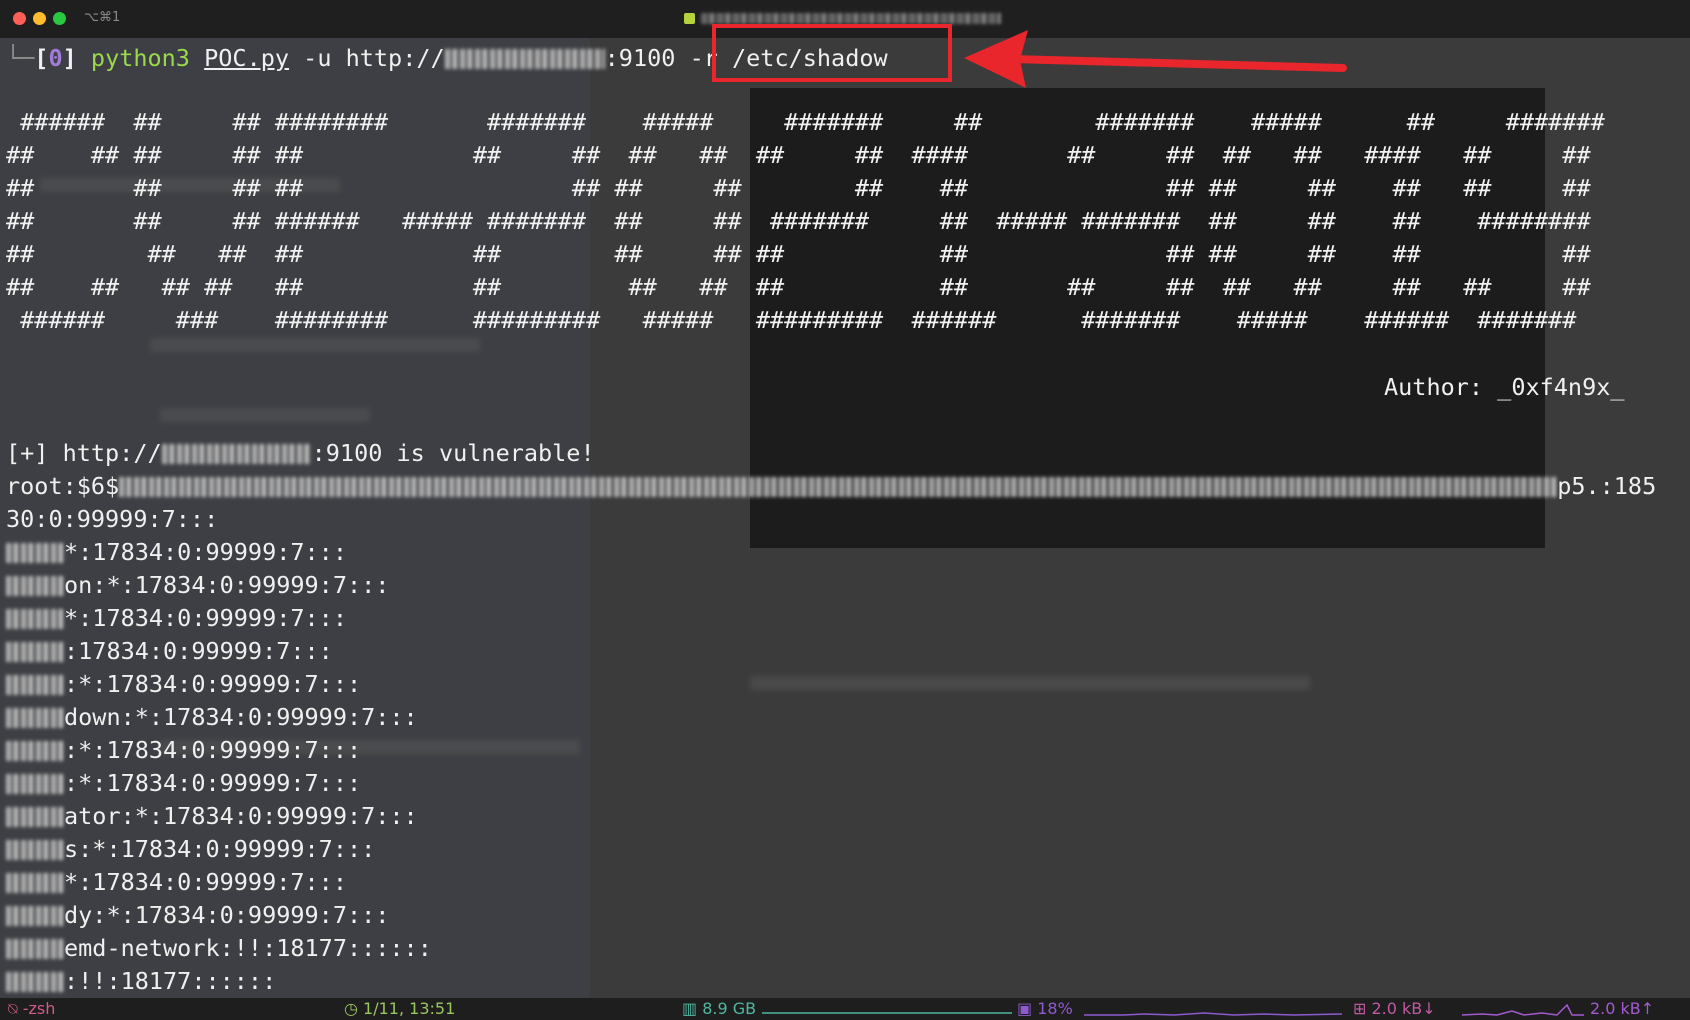 This screenshot has height=1020, width=1690. Describe the element at coordinates (197, 585) in the screenshot. I see `shadow-entry: on:*:17834:0:99999:7:::` at that location.